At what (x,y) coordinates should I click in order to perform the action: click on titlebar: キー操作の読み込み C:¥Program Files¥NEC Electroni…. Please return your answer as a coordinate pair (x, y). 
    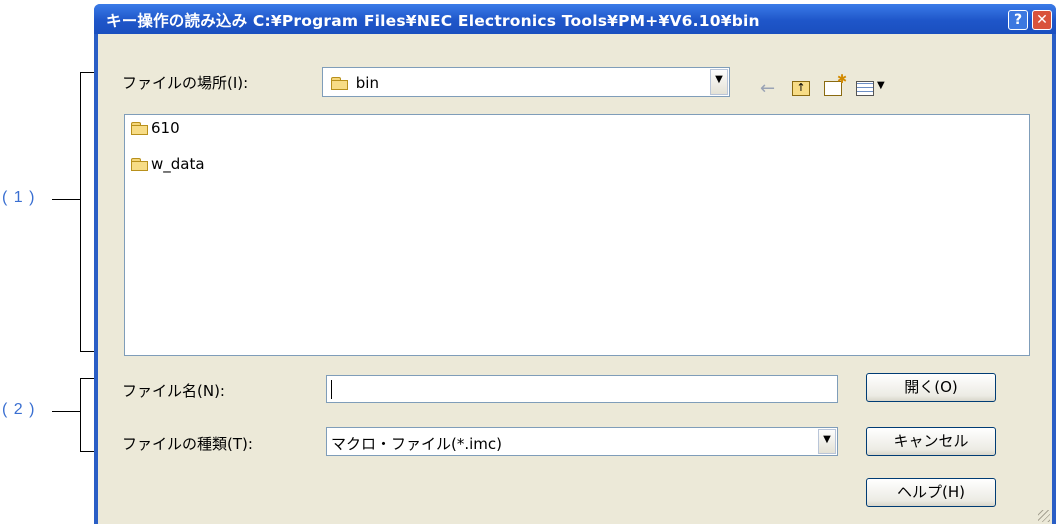
    Looking at the image, I should click on (575, 19).